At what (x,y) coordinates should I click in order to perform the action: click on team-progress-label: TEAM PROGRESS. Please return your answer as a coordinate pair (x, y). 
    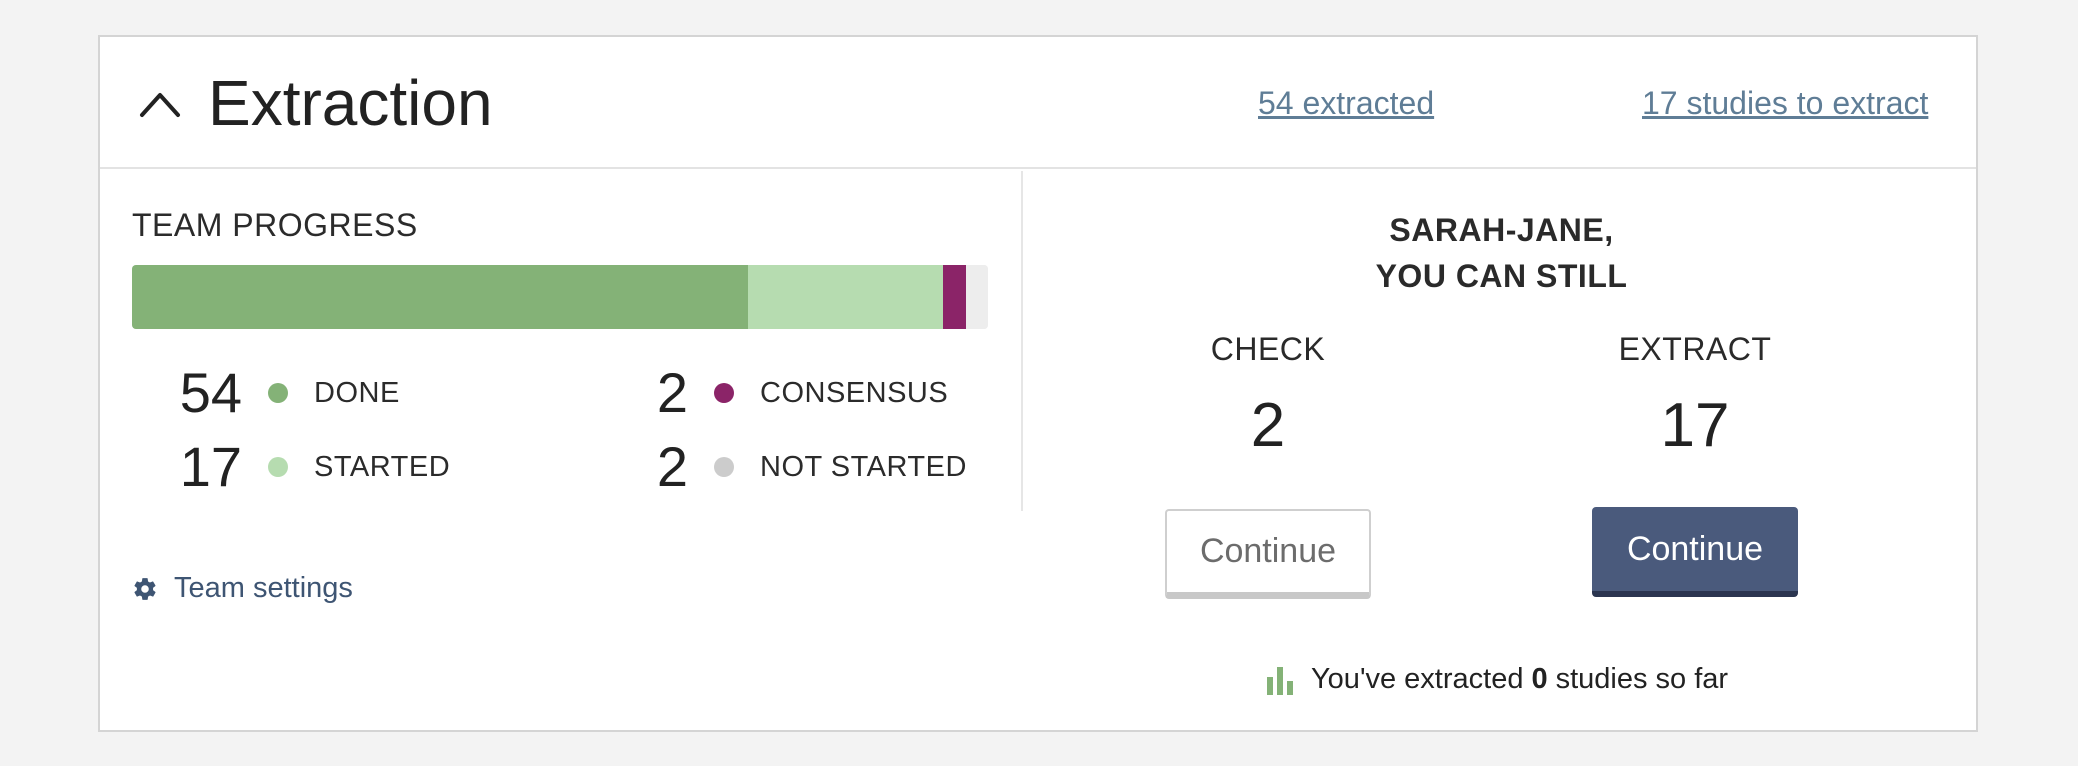
    Looking at the image, I should click on (275, 225).